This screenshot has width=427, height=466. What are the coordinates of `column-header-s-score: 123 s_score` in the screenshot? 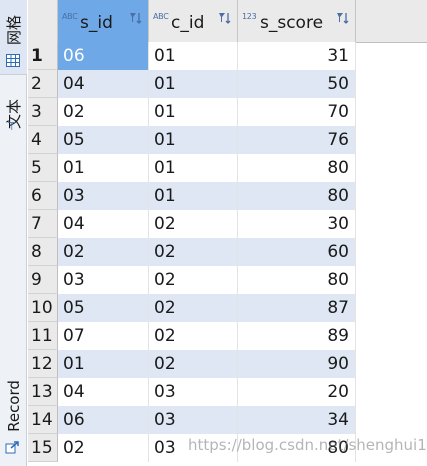 It's located at (297, 21).